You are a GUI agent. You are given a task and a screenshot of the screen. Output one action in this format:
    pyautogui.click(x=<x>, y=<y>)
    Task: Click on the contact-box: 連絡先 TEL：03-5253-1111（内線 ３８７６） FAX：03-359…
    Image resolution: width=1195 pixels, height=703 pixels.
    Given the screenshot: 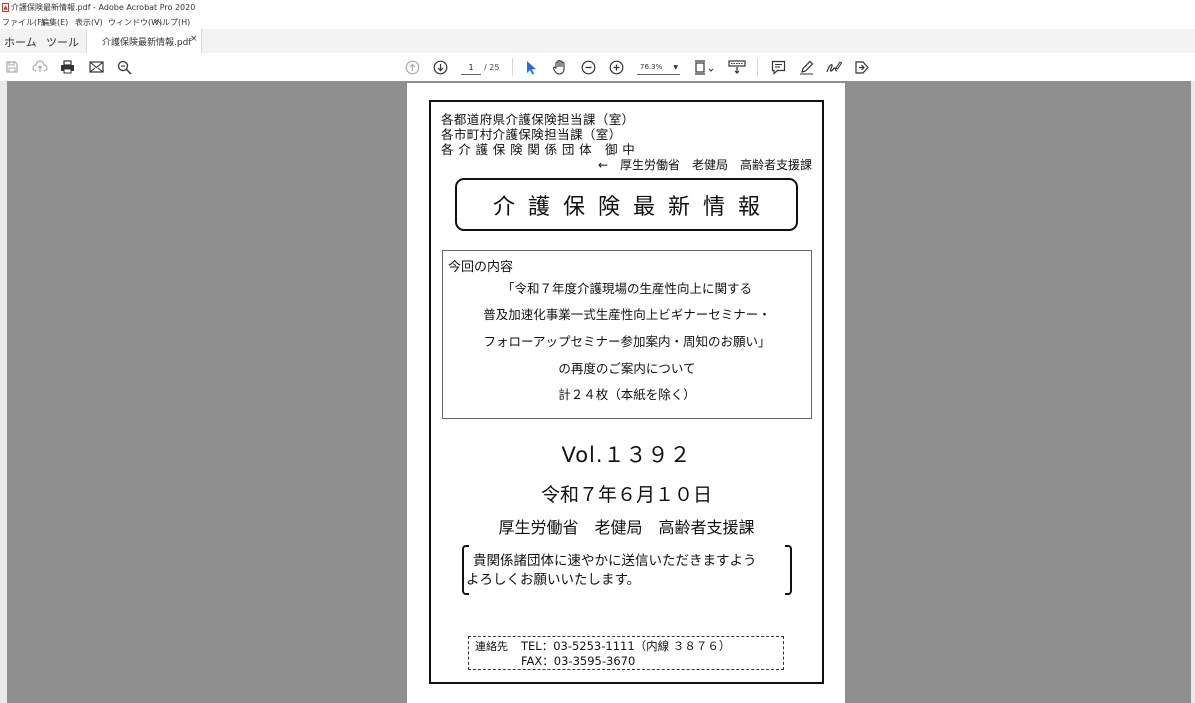 What is the action you would take?
    pyautogui.click(x=626, y=653)
    